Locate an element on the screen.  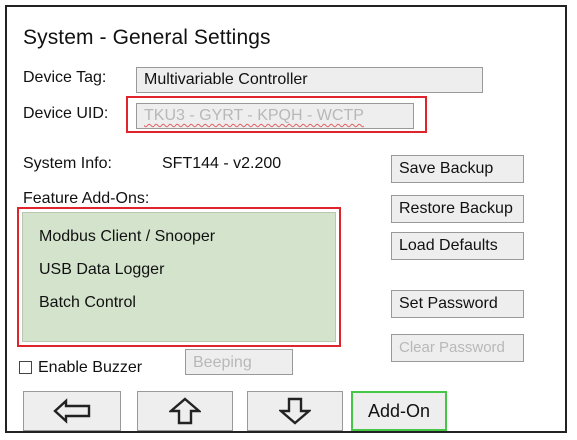
enable-buzzer-label: Enable Buzzer is located at coordinates (90, 367).